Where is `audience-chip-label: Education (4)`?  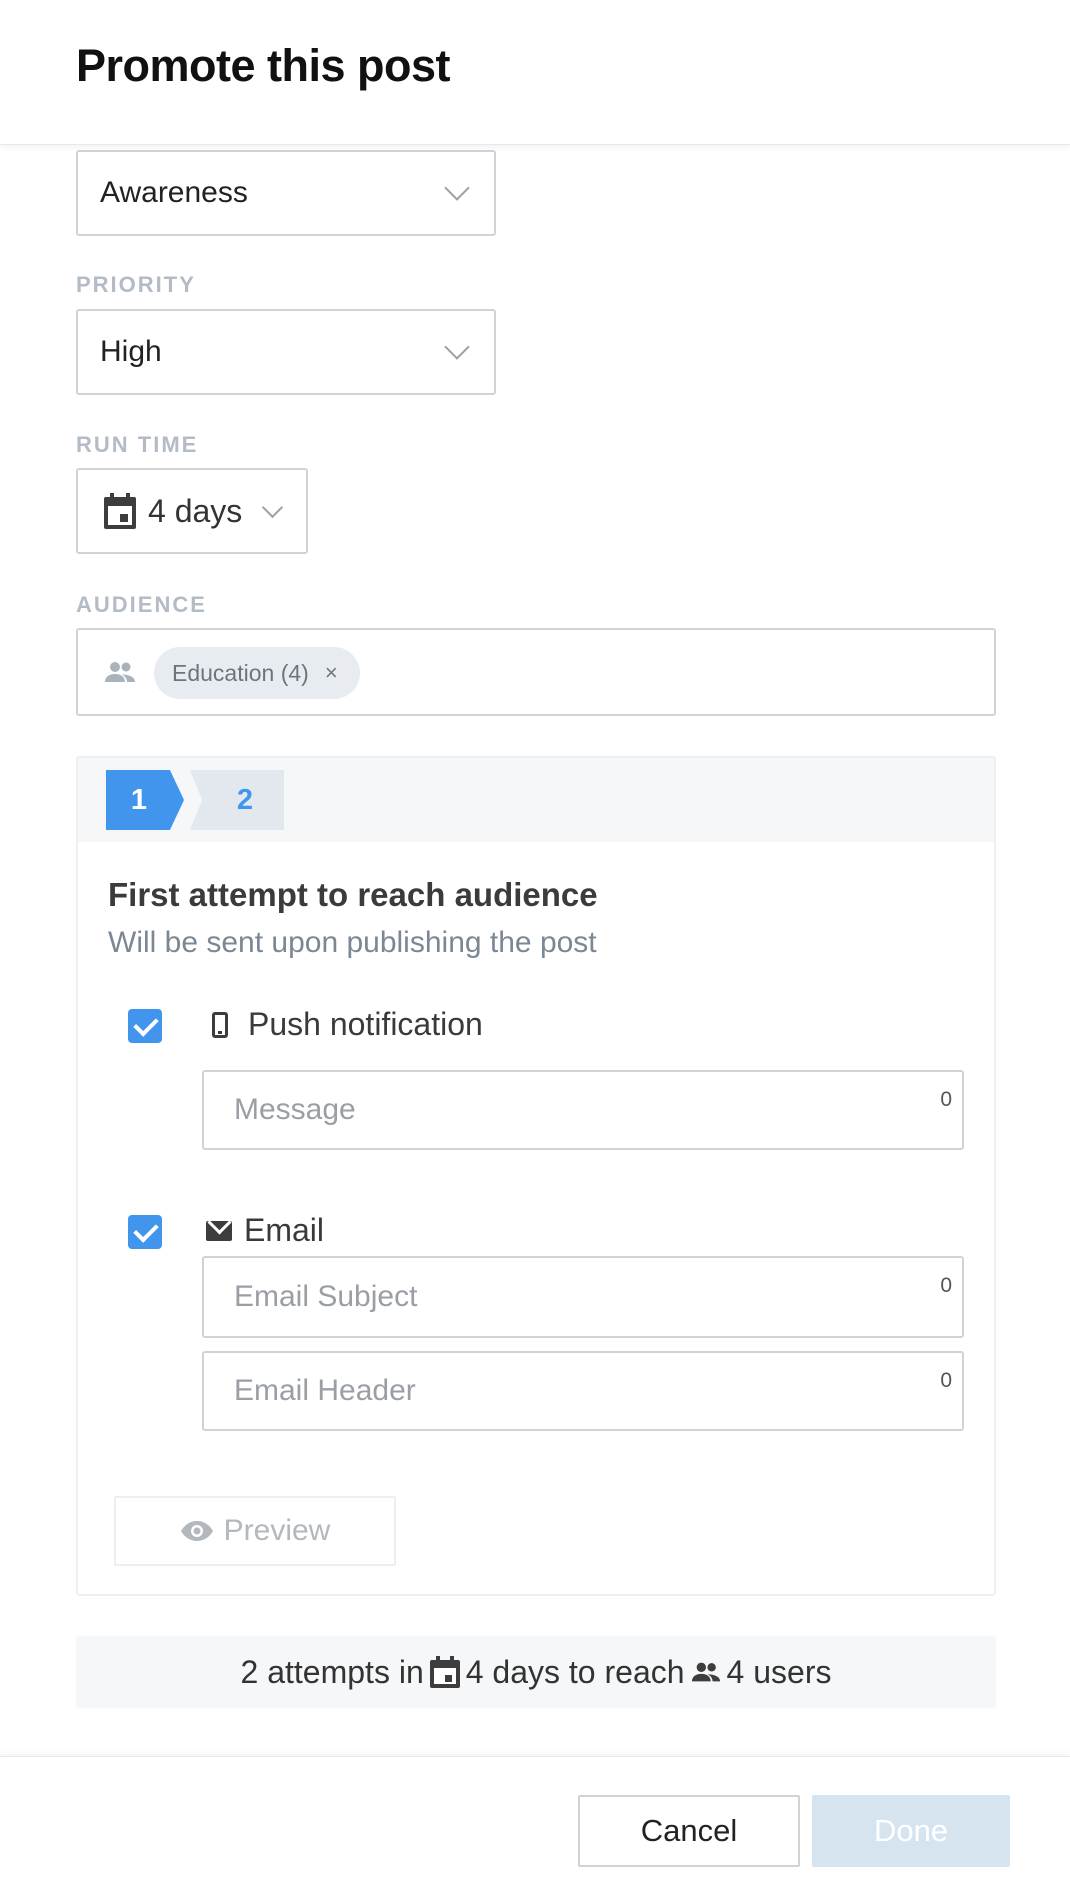 audience-chip-label: Education (4) is located at coordinates (240, 672).